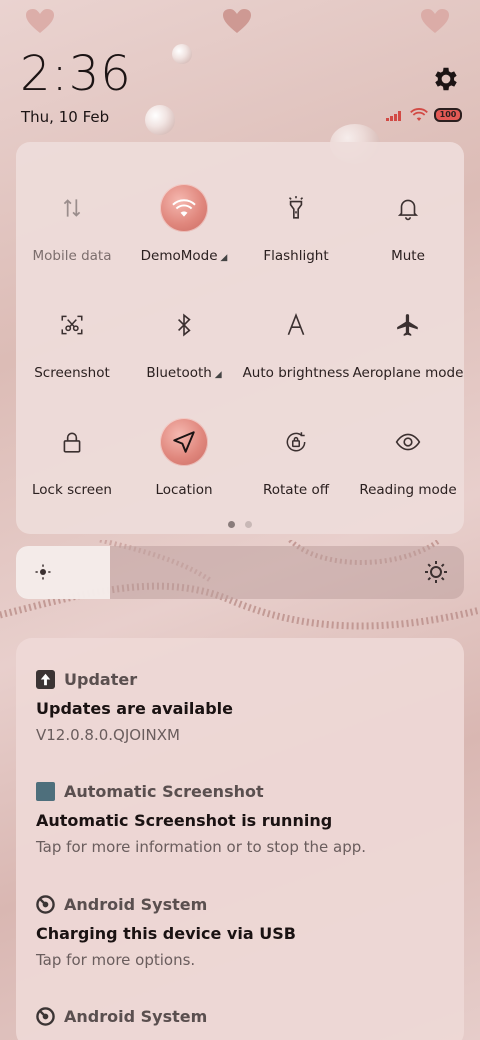  I want to click on tile-label-text: Screenshot, so click(72, 373).